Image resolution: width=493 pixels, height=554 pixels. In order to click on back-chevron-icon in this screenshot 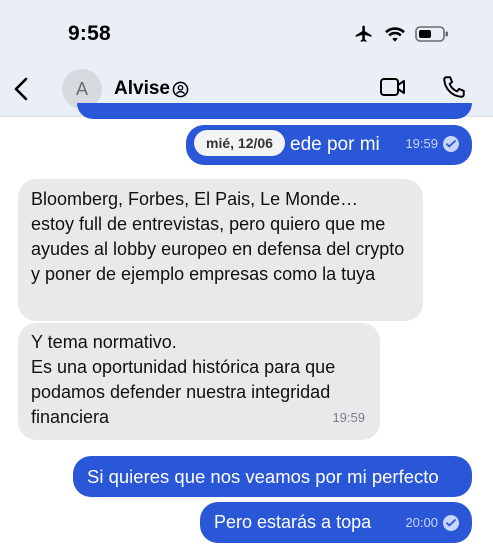, I will do `click(21, 89)`.